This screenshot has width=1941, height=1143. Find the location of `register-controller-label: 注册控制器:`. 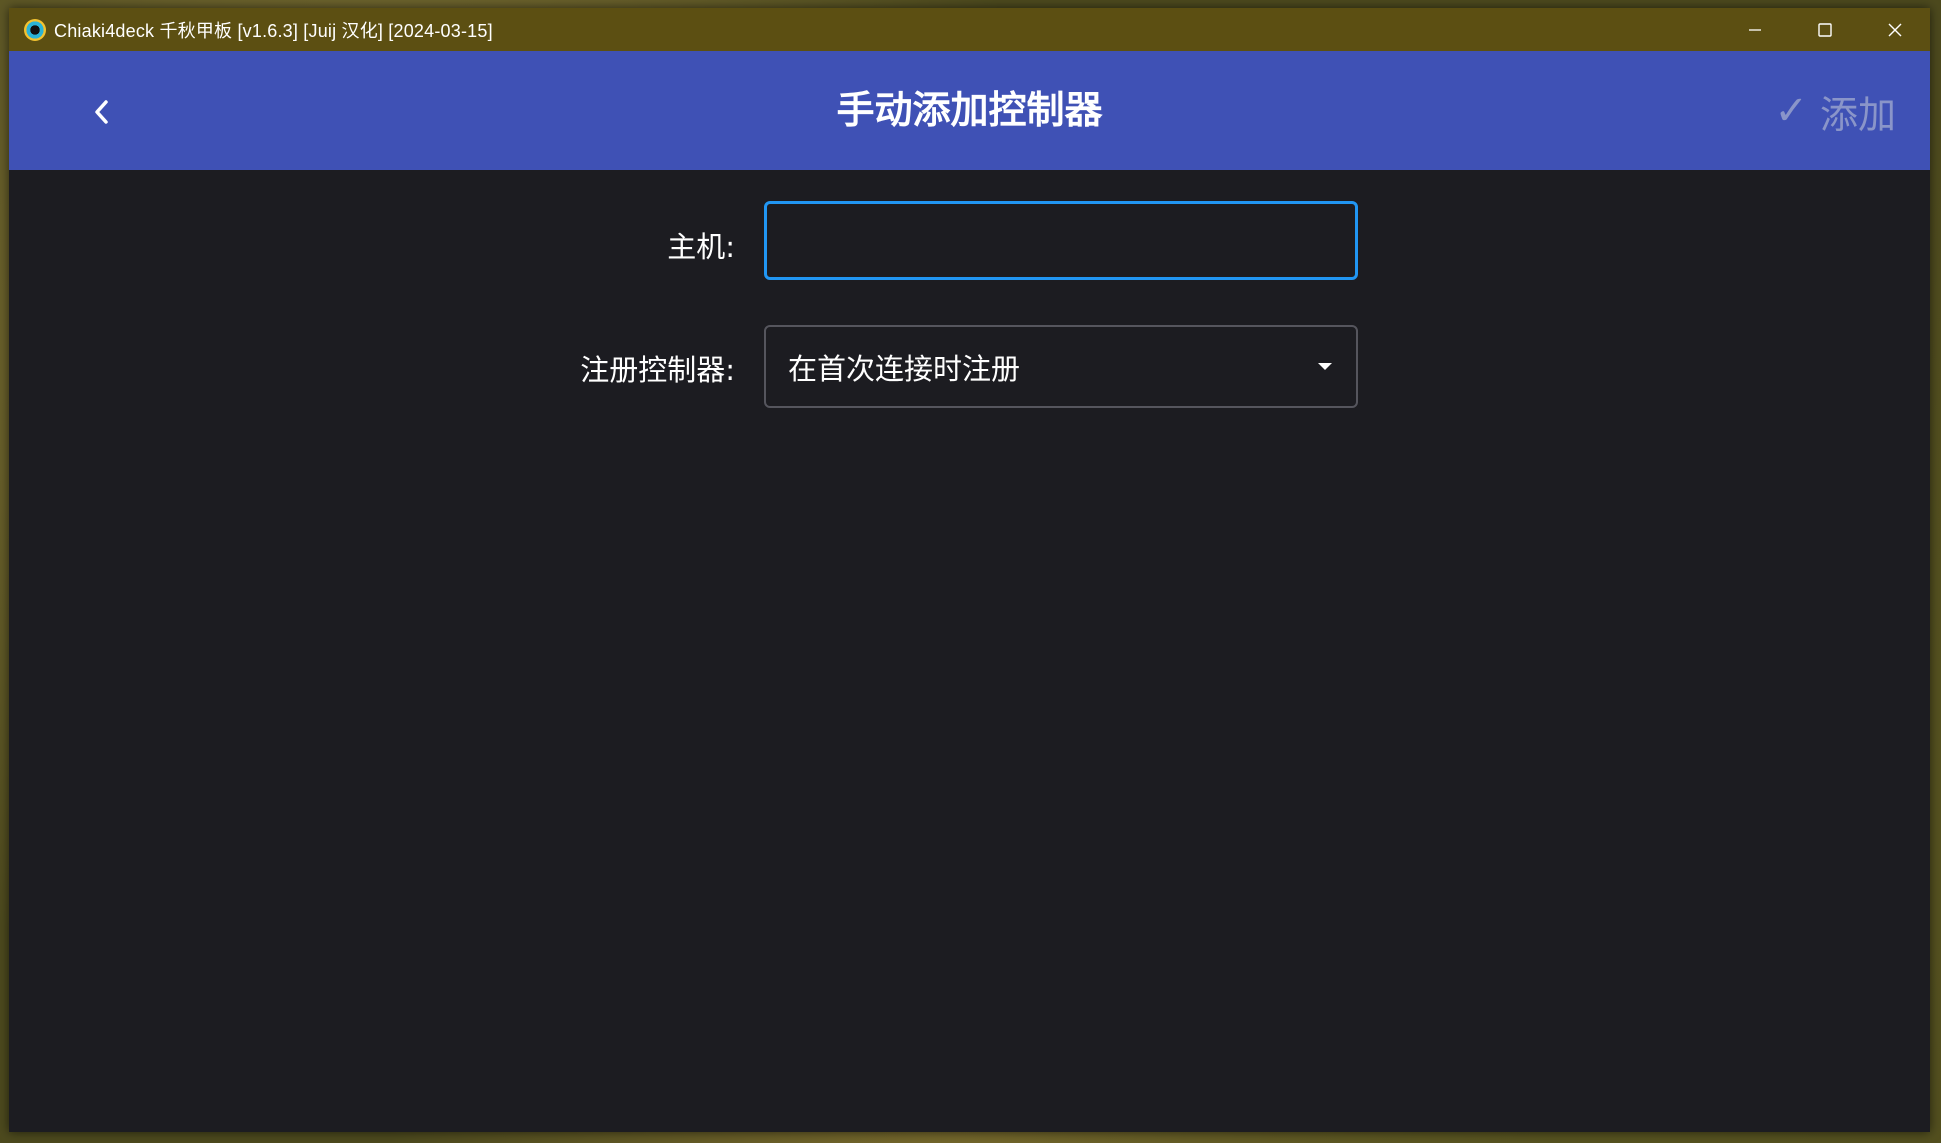

register-controller-label: 注册控制器: is located at coordinates (657, 370).